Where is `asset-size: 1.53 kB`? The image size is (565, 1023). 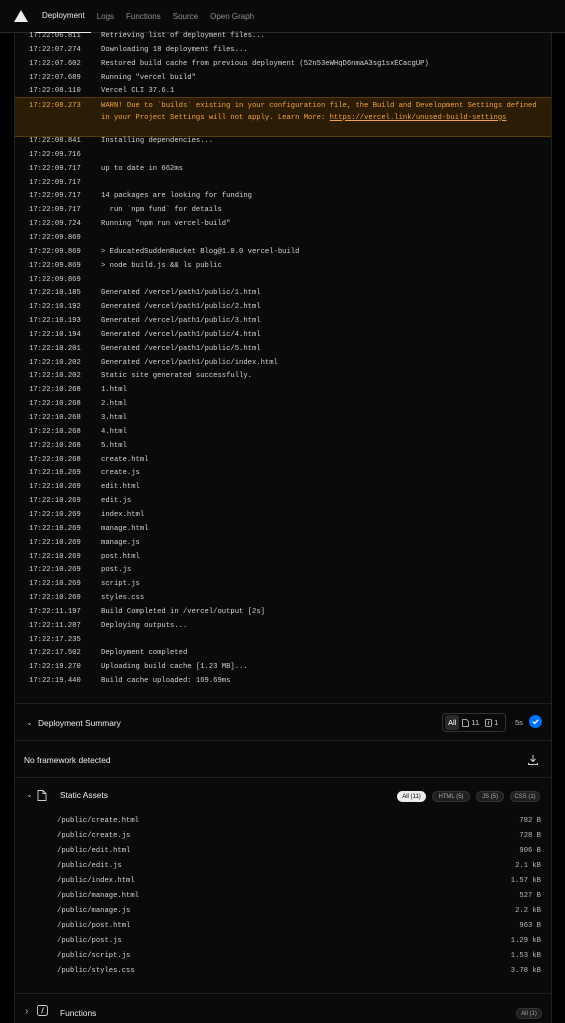 asset-size: 1.53 kB is located at coordinates (525, 956).